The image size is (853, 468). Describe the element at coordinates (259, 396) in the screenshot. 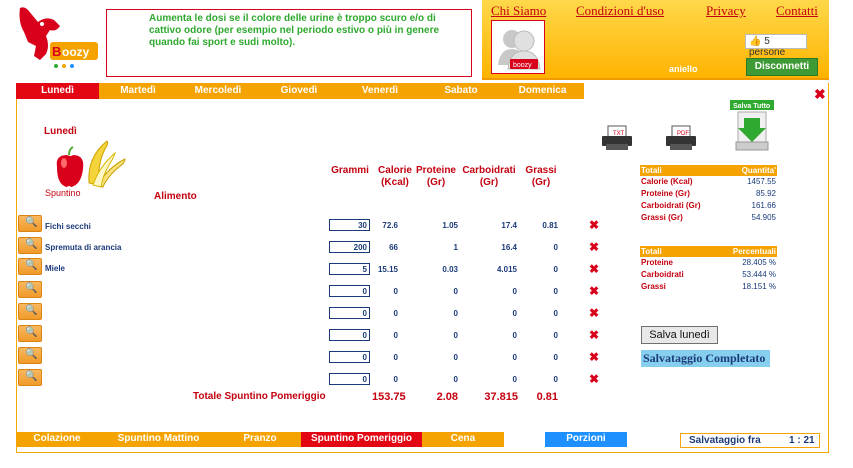

I see `totals-label: Totale Spuntino Pomeriggio` at that location.